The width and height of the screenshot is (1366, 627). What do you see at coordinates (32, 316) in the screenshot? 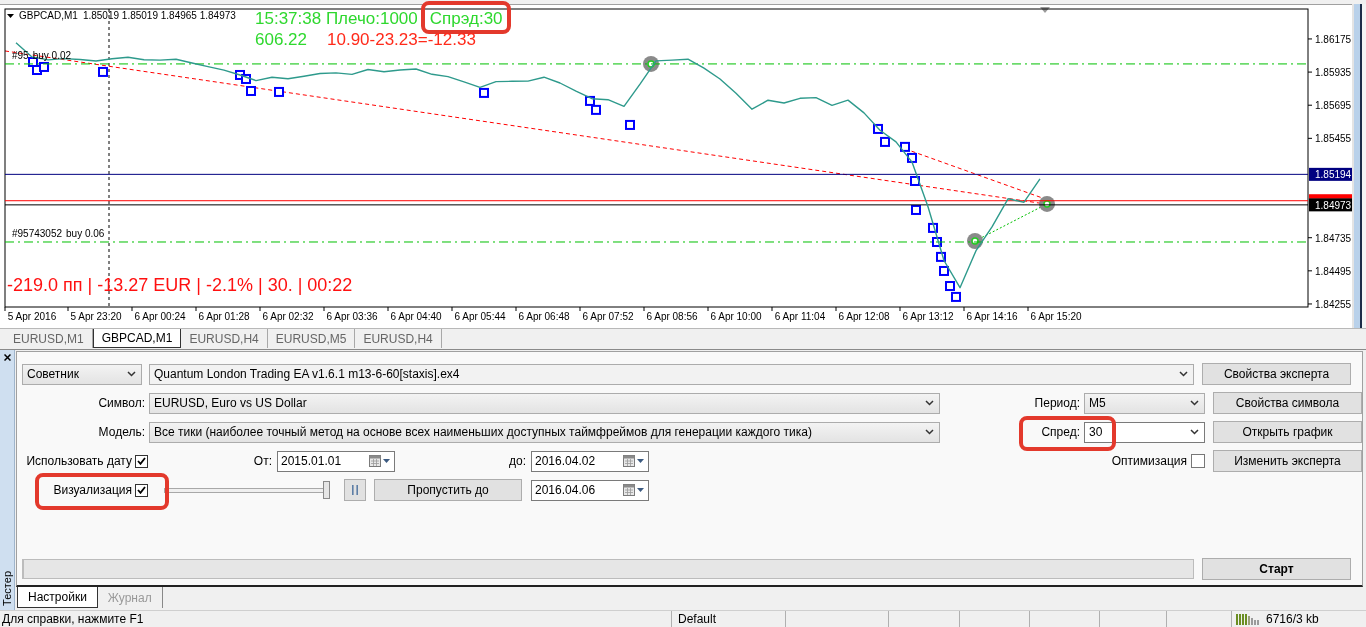
I see `time-axis-label: 5 Apr 2016` at bounding box center [32, 316].